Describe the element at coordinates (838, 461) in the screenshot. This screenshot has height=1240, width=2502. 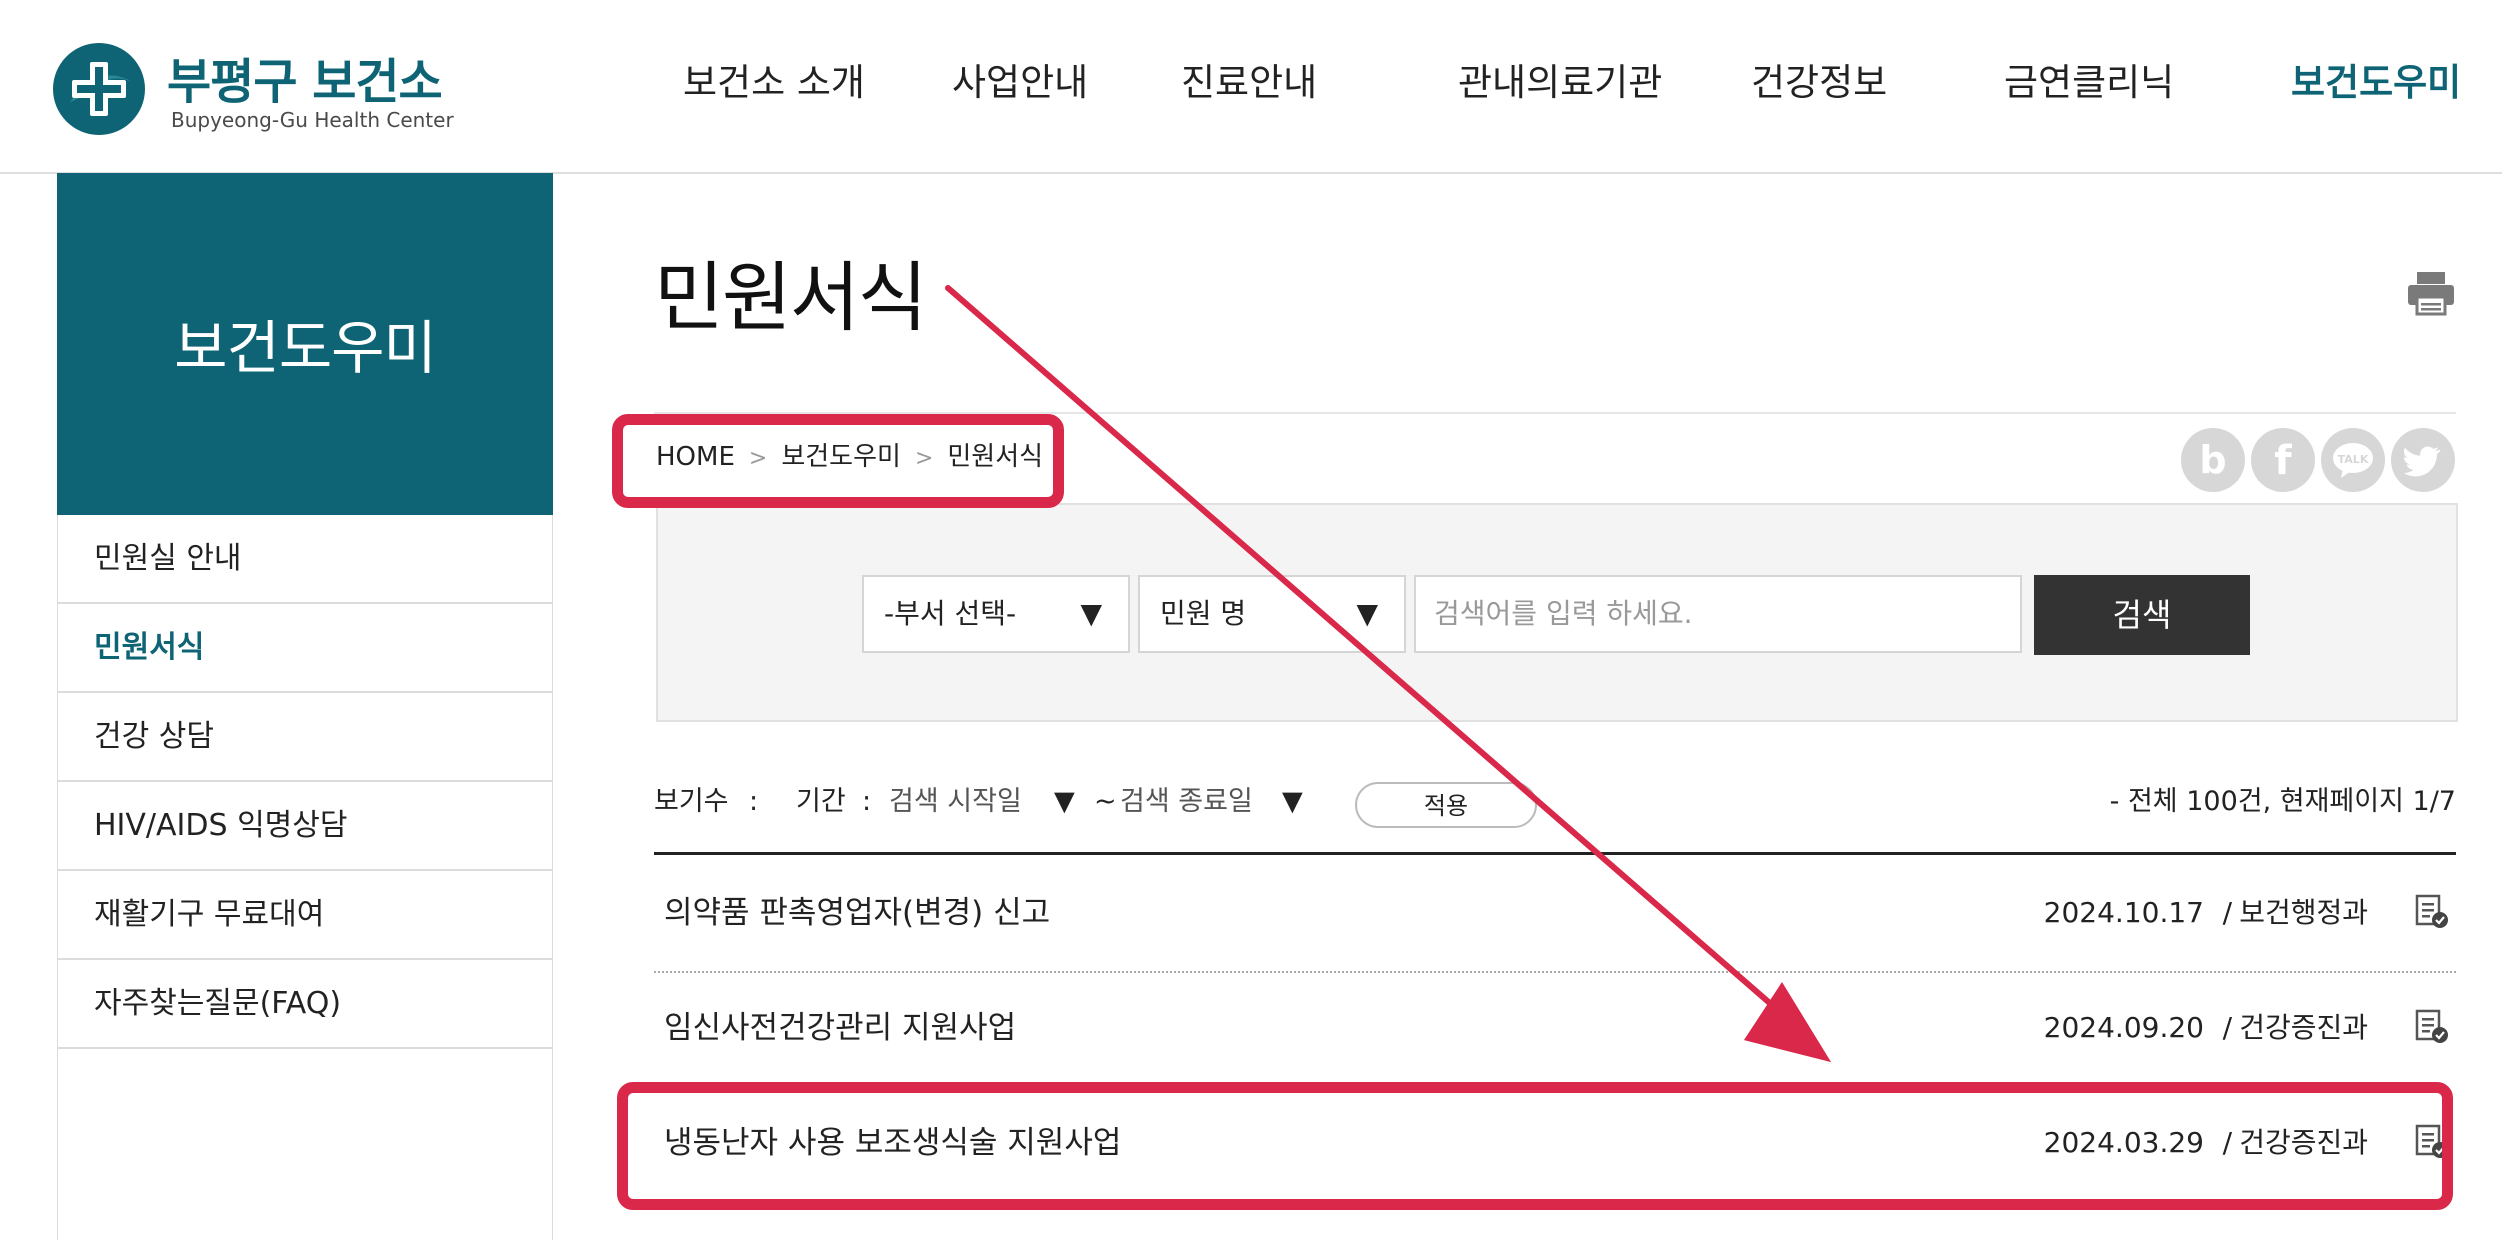
I see `breadcrumb-highlight-box` at that location.